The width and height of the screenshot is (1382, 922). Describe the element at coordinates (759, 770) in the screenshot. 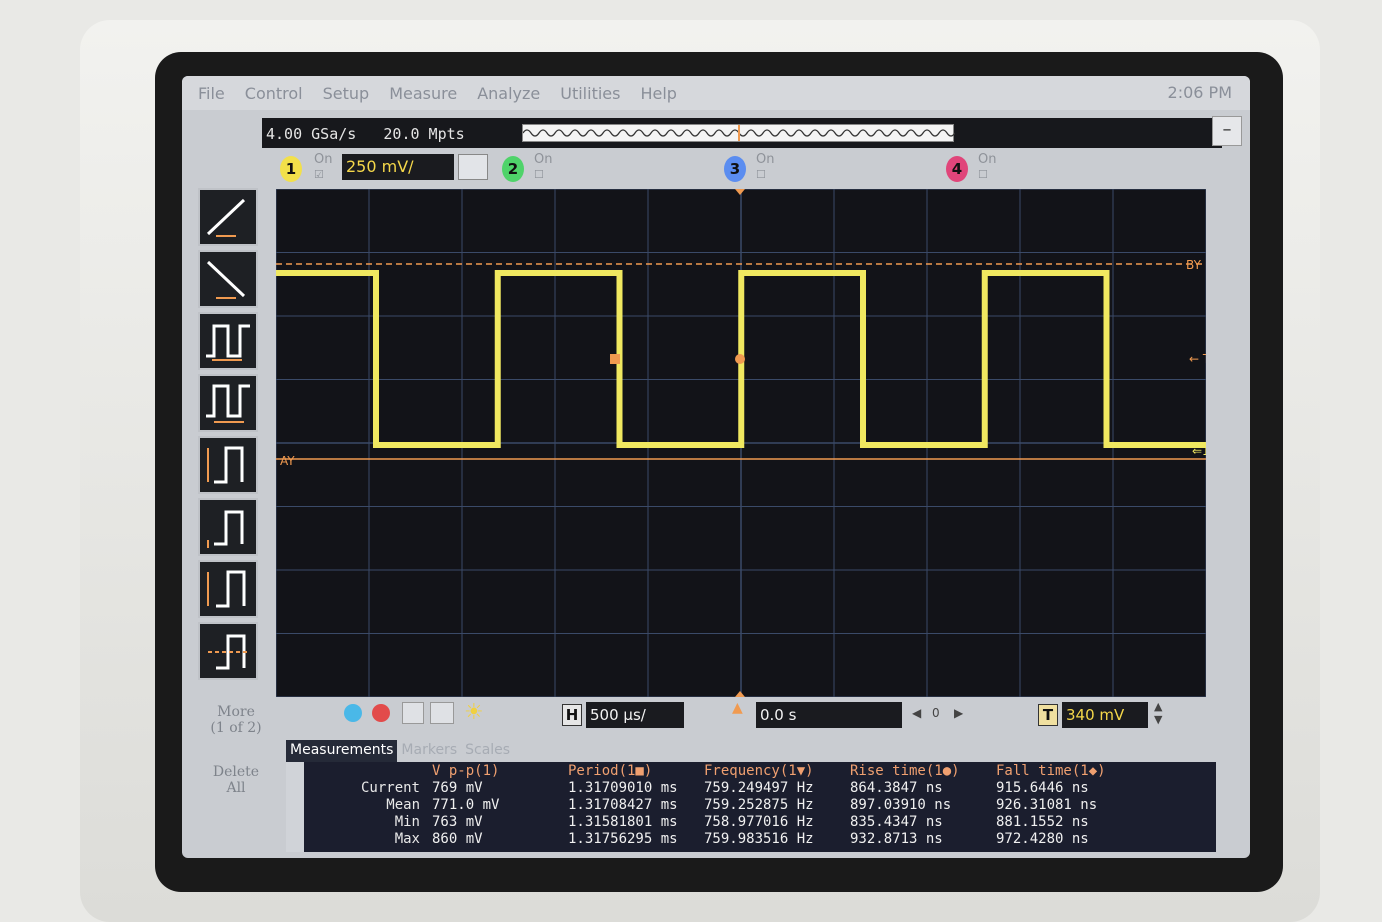

I see `header-frequency: Frequency(1▼)` at that location.